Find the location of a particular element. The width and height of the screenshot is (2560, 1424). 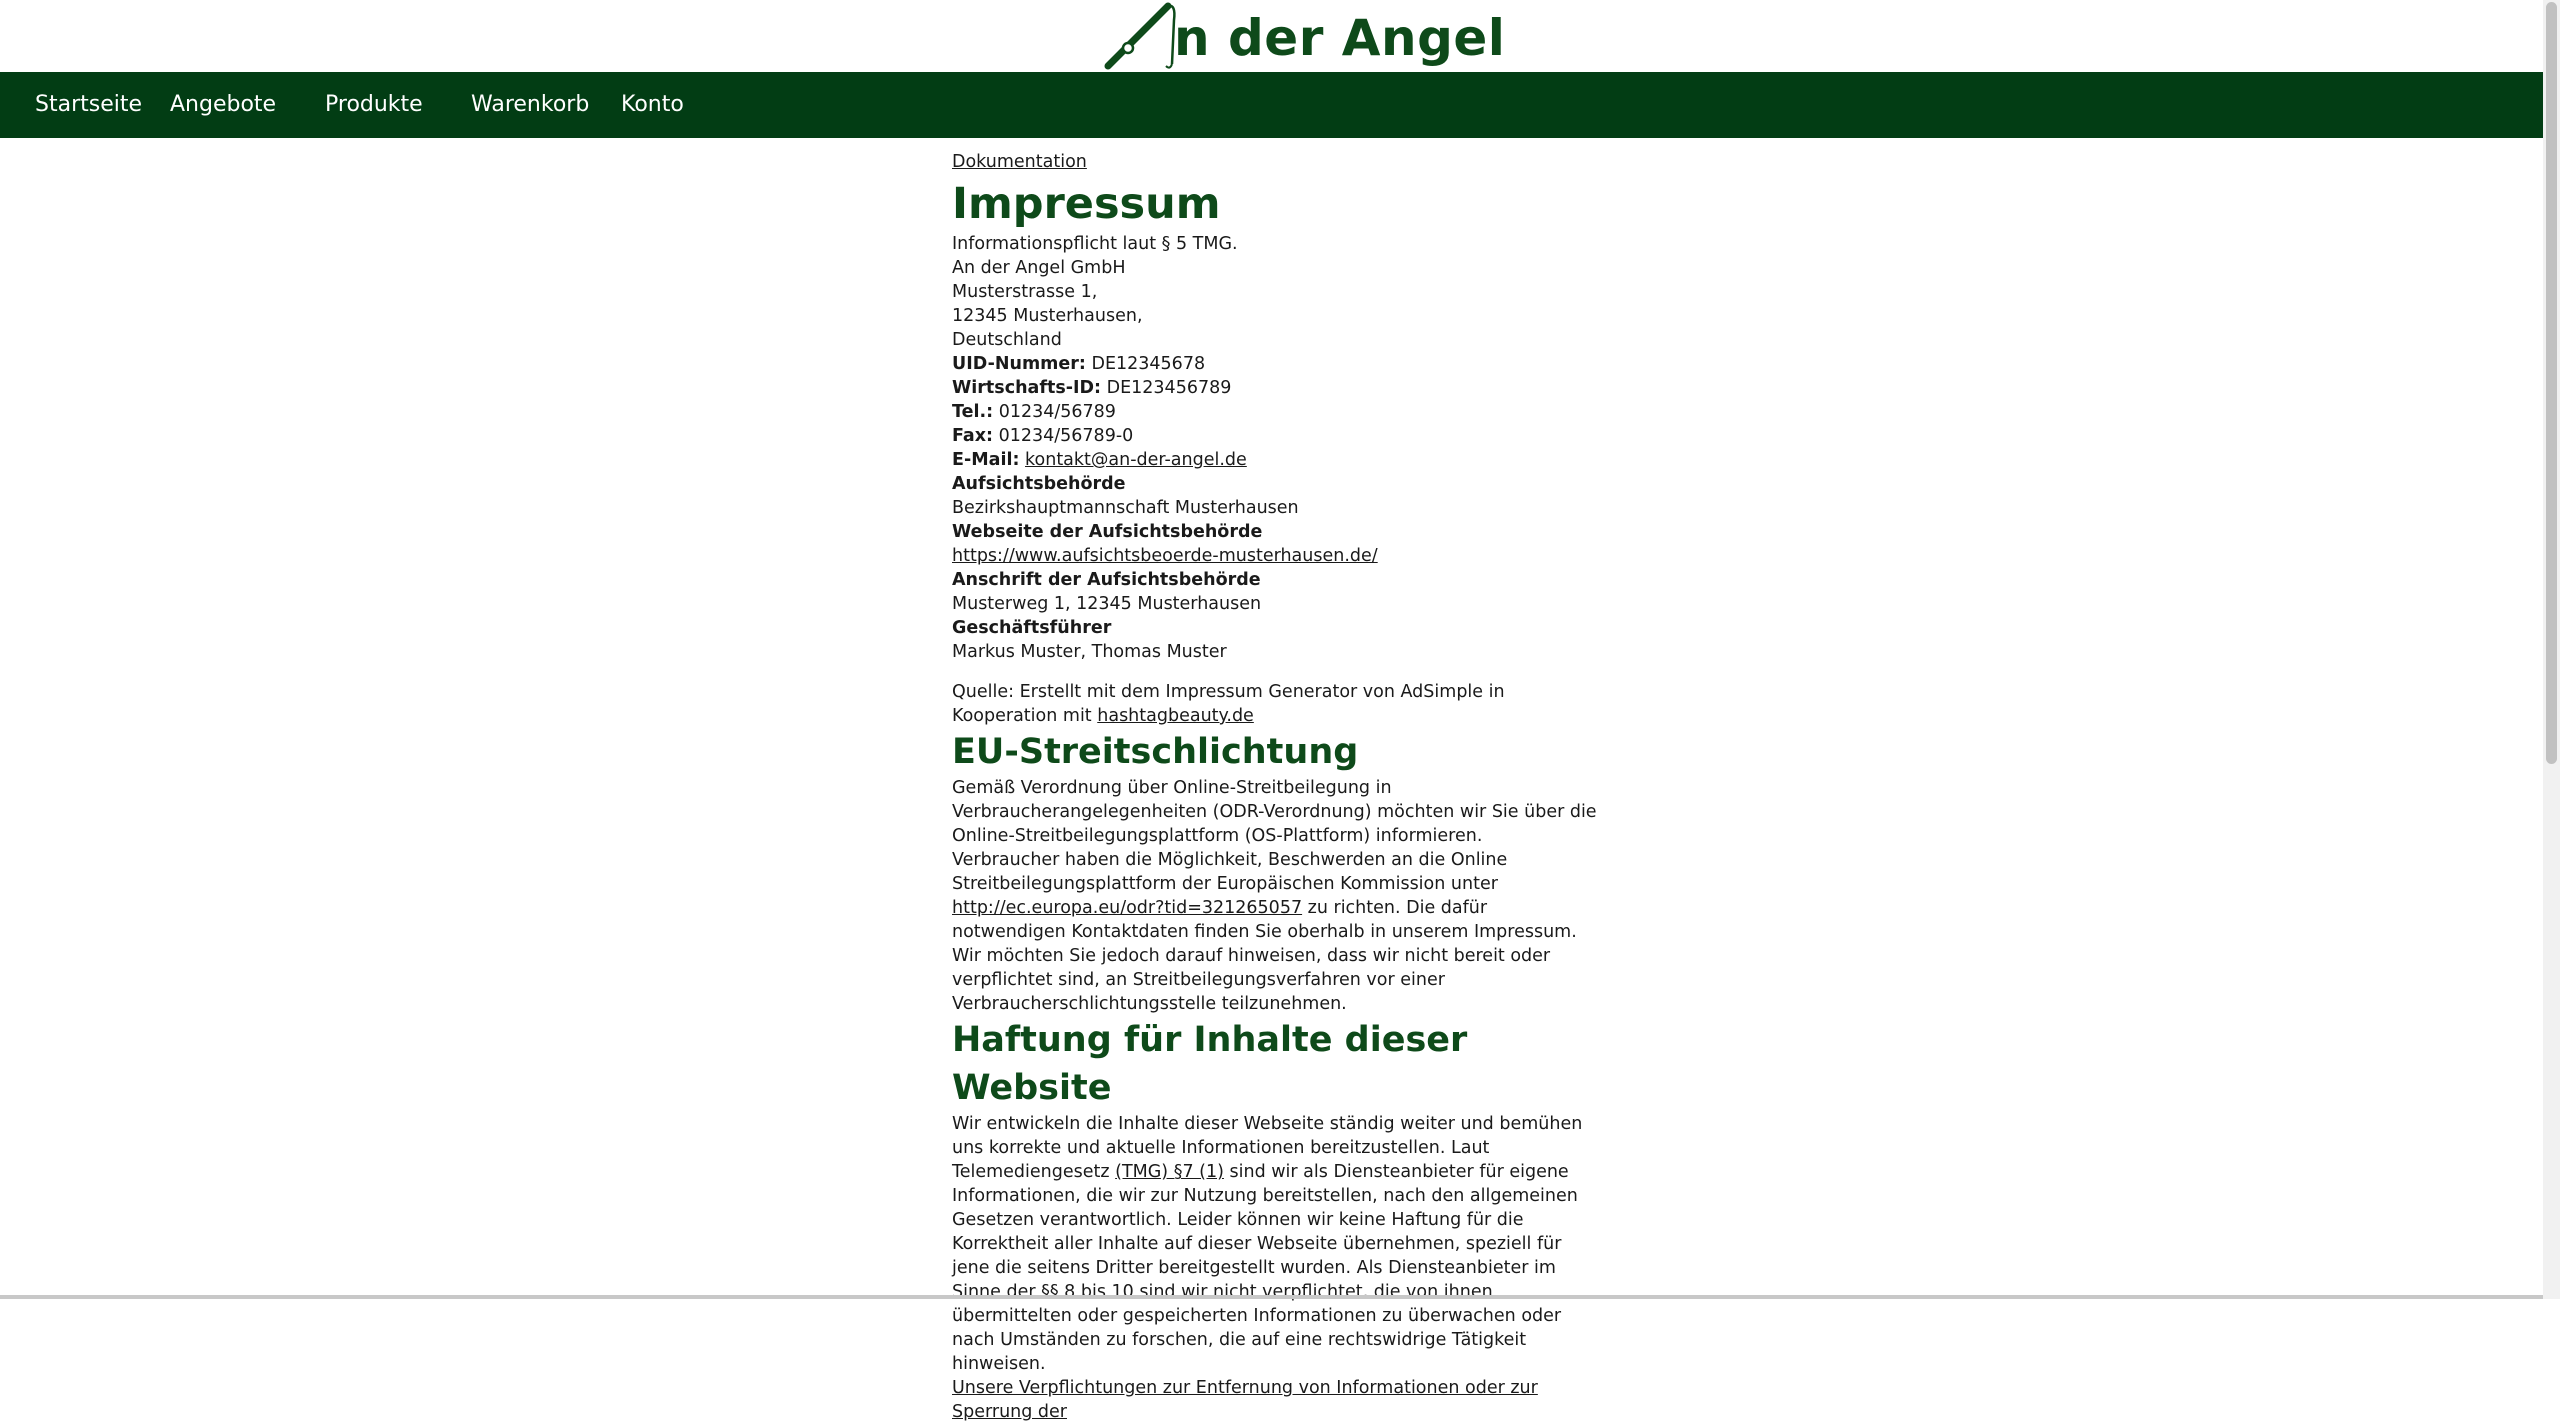

vertical-scrollbar is located at coordinates (2551, 649).